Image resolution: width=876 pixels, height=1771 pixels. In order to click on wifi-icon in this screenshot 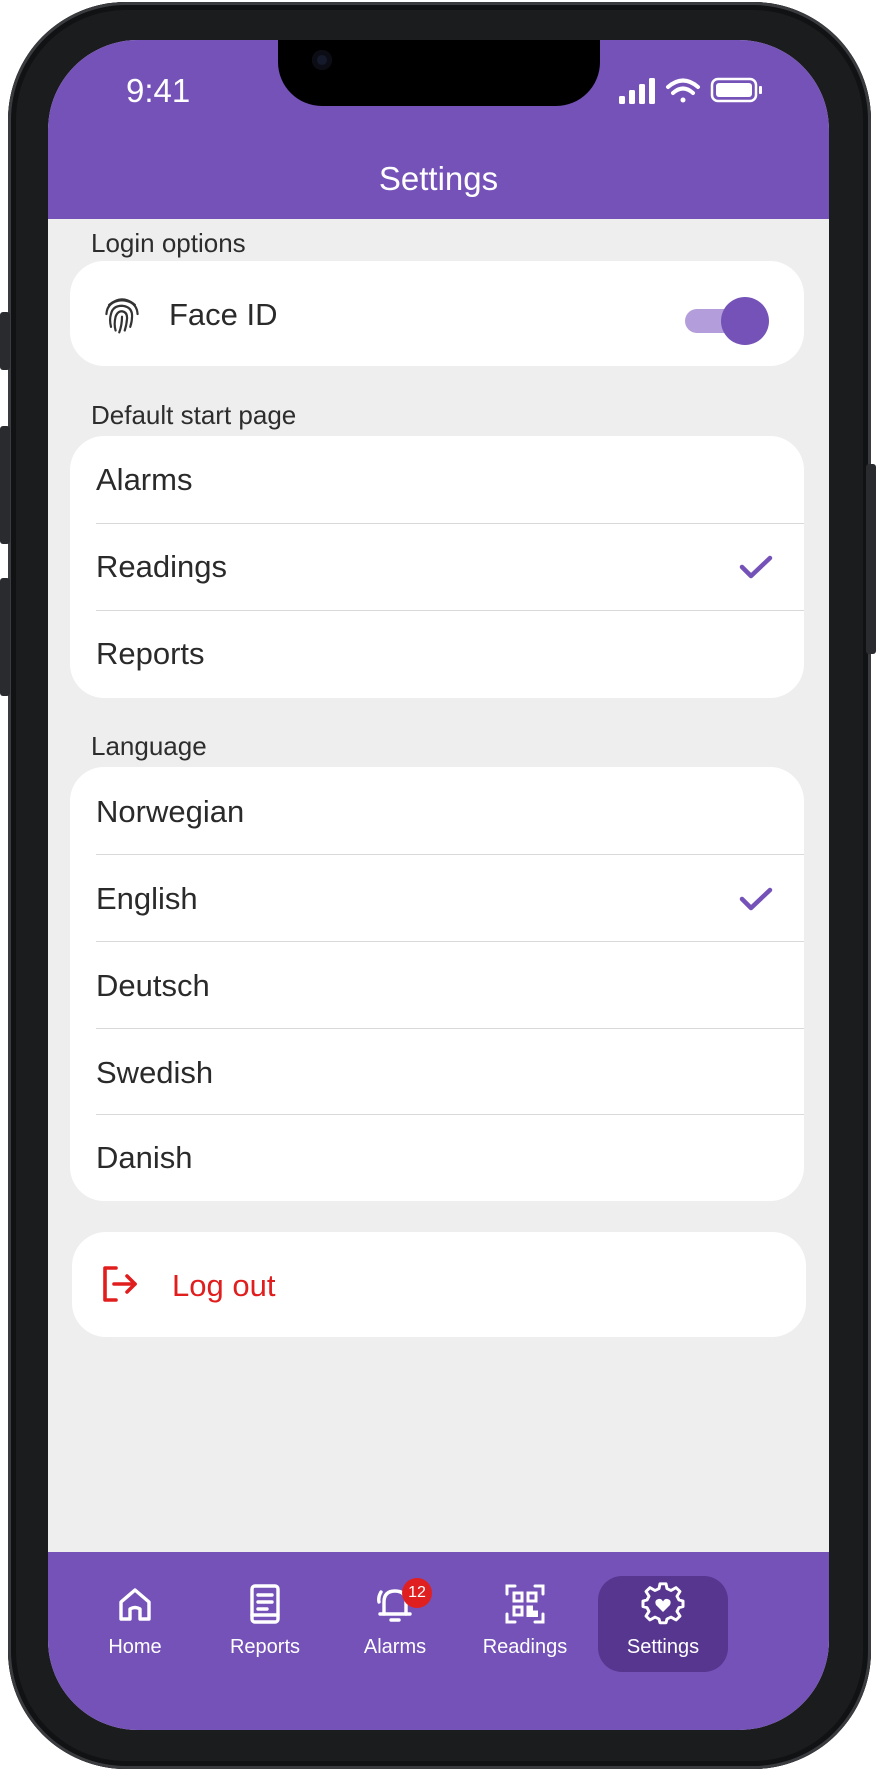, I will do `click(683, 90)`.